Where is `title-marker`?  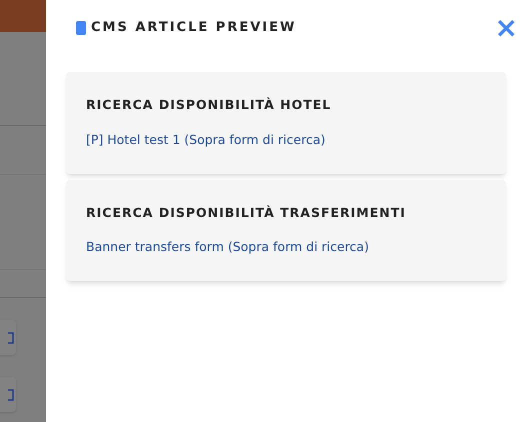 title-marker is located at coordinates (81, 28).